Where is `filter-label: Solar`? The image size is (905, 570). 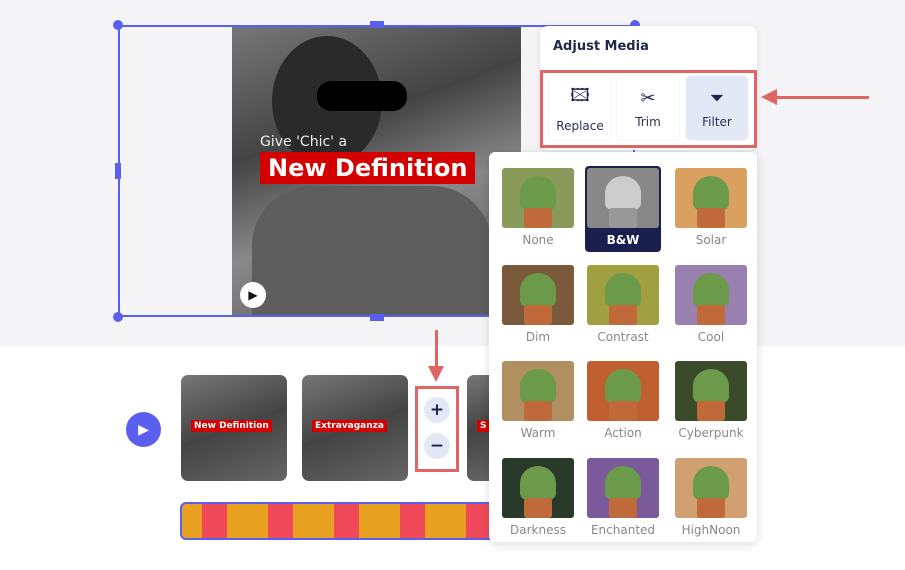 filter-label: Solar is located at coordinates (711, 240).